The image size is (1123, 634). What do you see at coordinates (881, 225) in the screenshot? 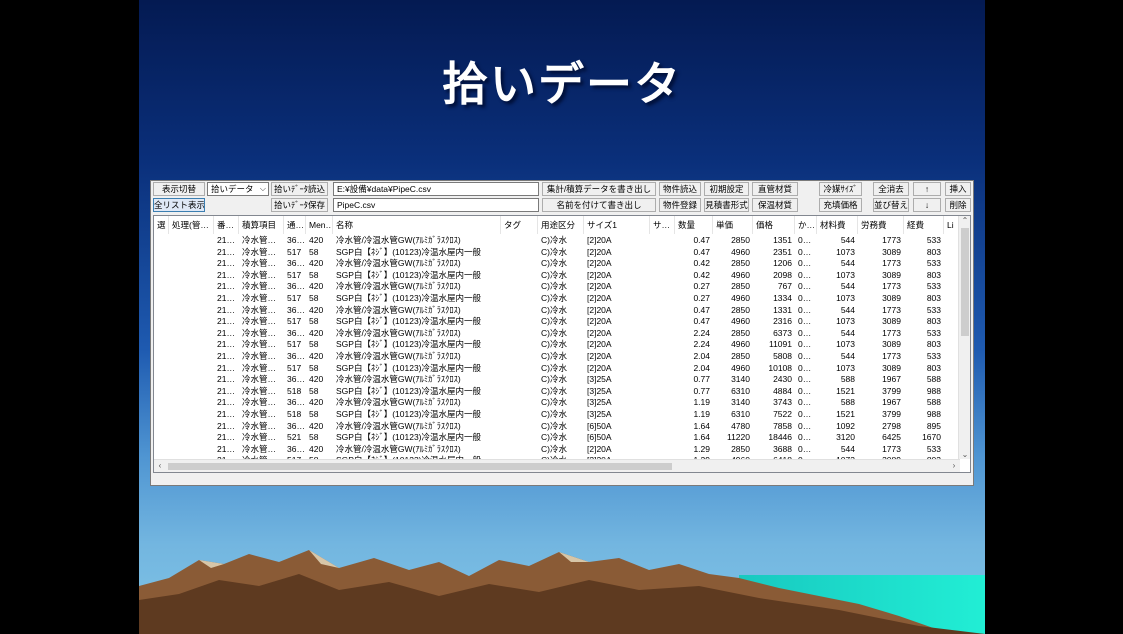
I see `column-header-labor-cost: 労務費` at bounding box center [881, 225].